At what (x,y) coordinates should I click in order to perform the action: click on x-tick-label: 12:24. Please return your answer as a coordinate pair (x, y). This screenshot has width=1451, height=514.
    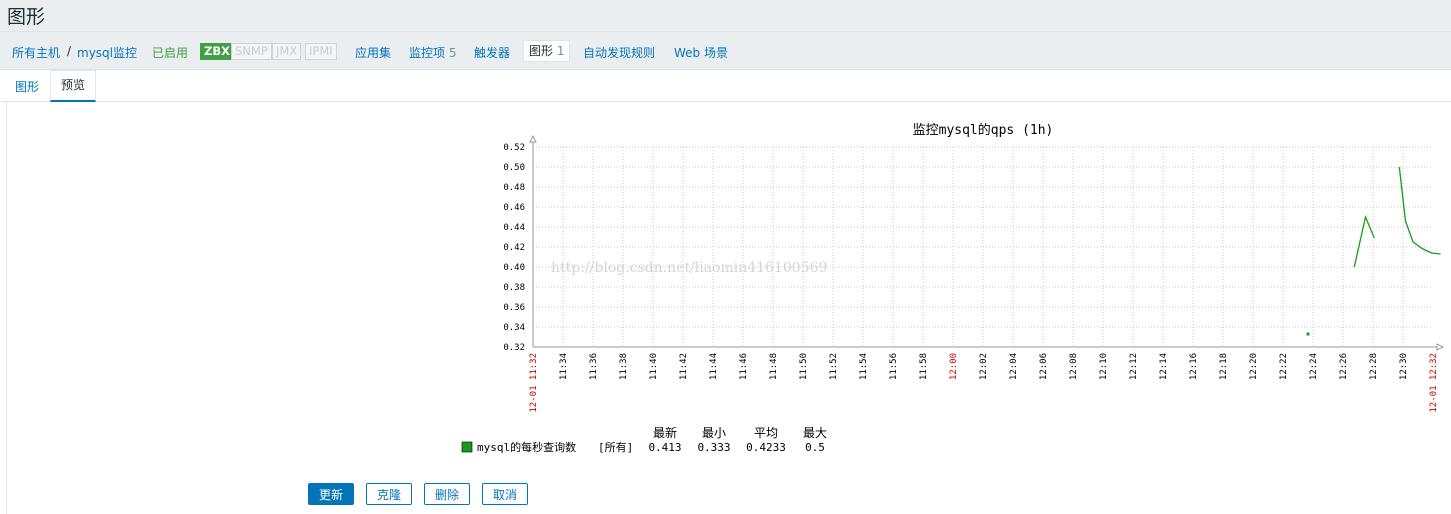
    Looking at the image, I should click on (1314, 366).